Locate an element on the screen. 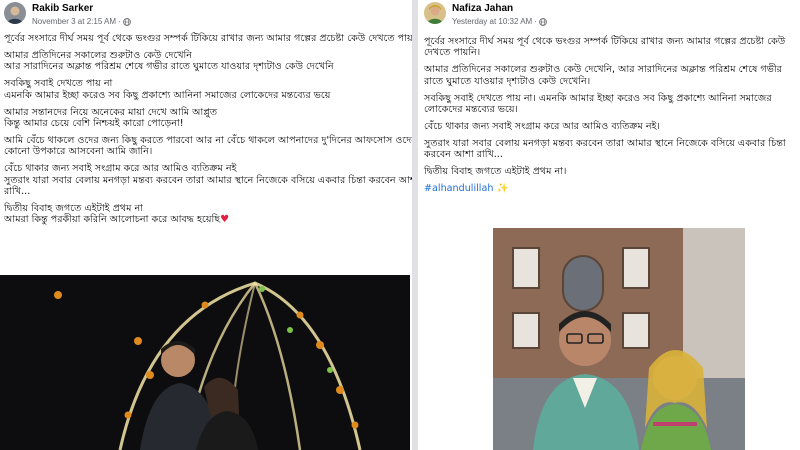 Image resolution: width=800 pixels, height=450 pixels. post-timestamp: Yesterday at 10:32 AM · is located at coordinates (499, 21).